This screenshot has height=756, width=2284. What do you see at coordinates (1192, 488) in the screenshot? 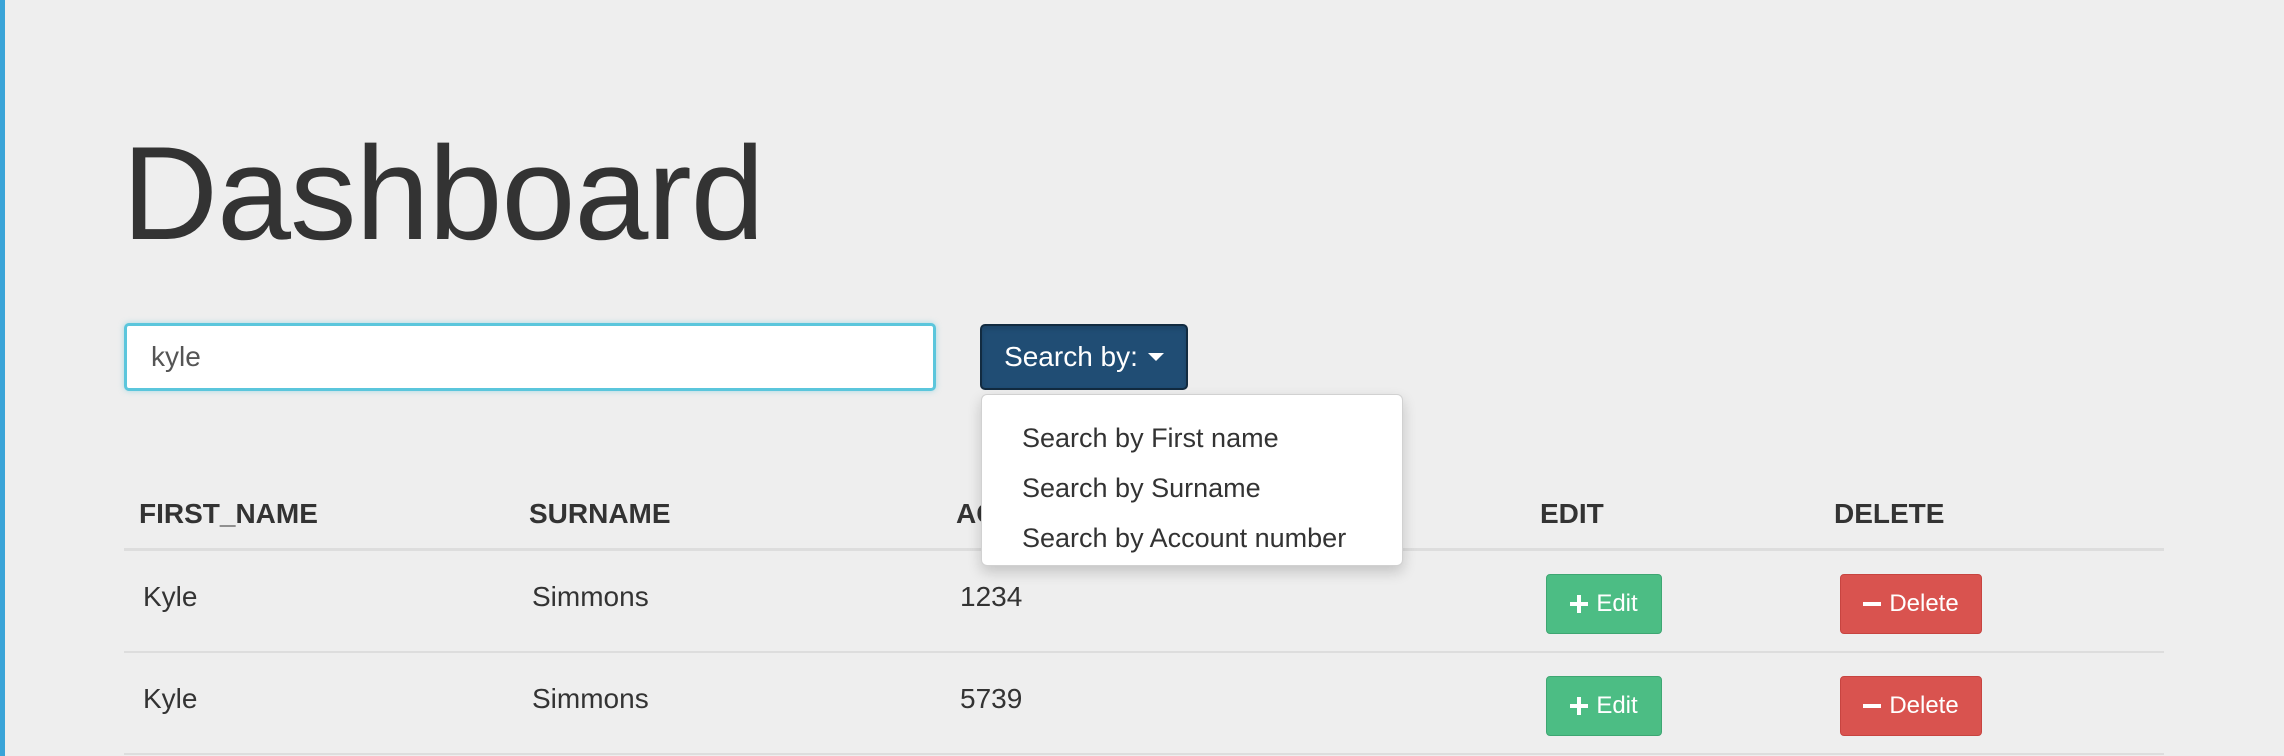
I see `dropdown-item-surname: Search by Surname` at bounding box center [1192, 488].